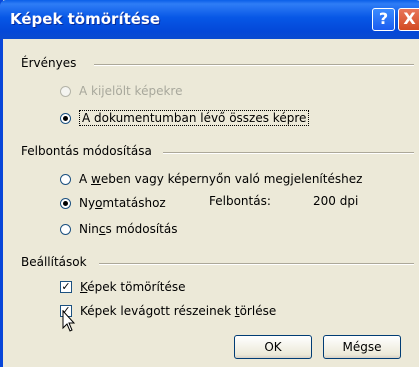 This screenshot has height=367, width=419. Describe the element at coordinates (133, 287) in the screenshot. I see `checkbox-label: Képek tömörítése` at that location.